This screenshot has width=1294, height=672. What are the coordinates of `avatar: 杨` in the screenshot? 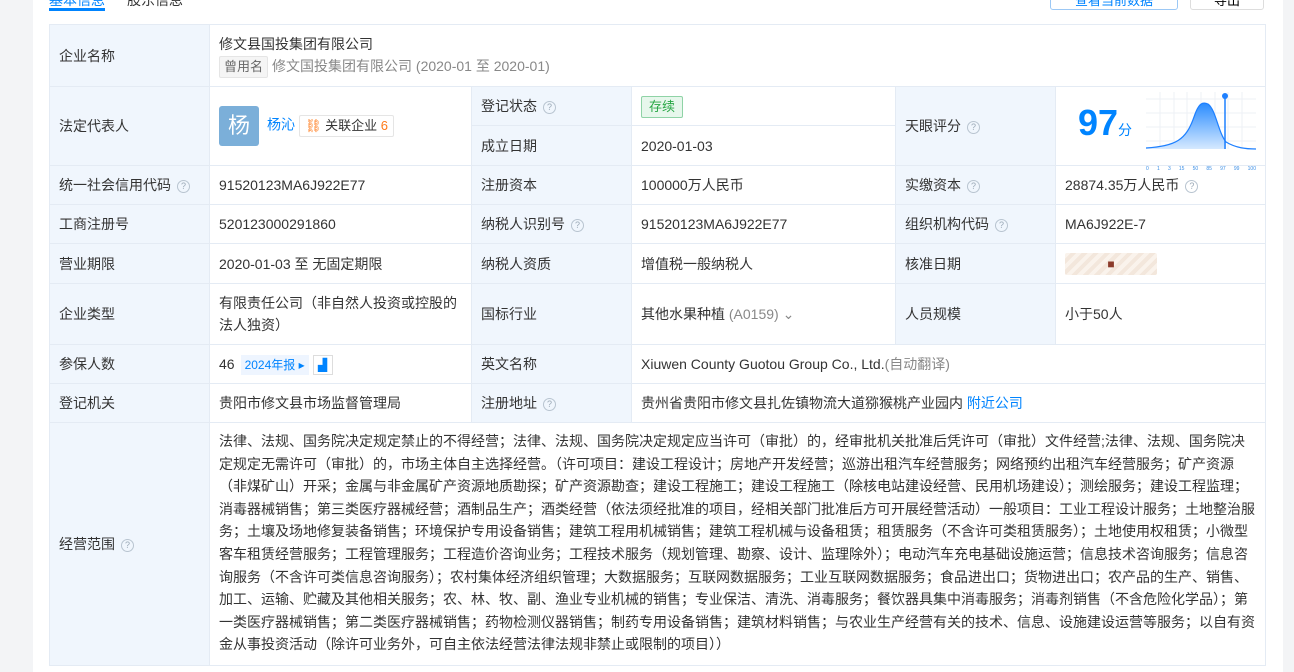 It's located at (239, 126).